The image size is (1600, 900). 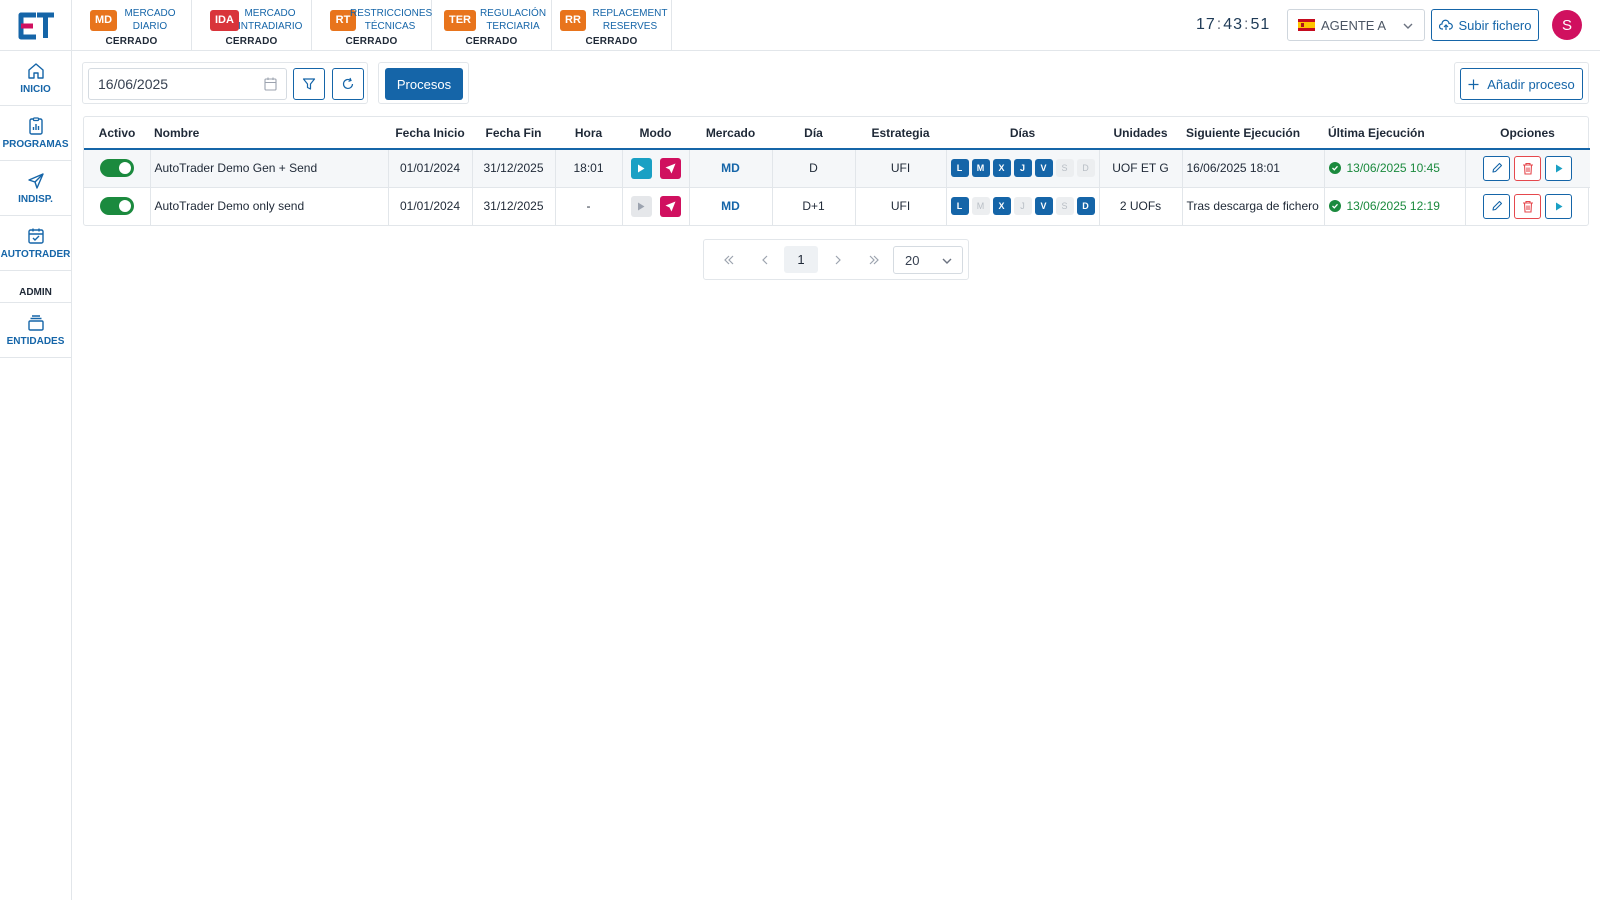 What do you see at coordinates (35, 125) in the screenshot?
I see `chart-clipboard-icon` at bounding box center [35, 125].